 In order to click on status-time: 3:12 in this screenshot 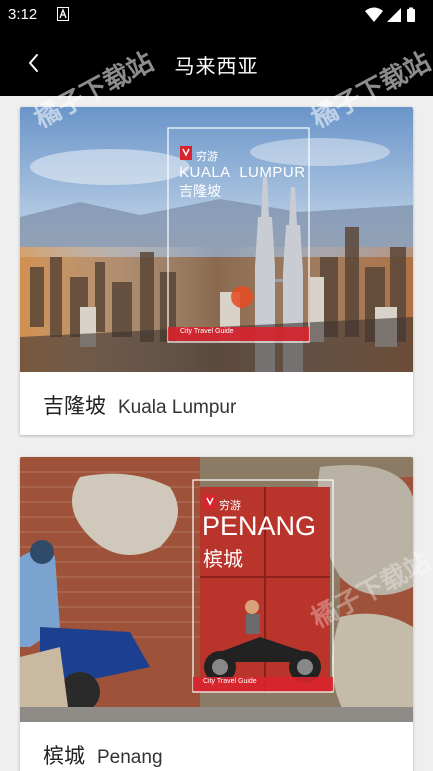, I will do `click(23, 14)`.